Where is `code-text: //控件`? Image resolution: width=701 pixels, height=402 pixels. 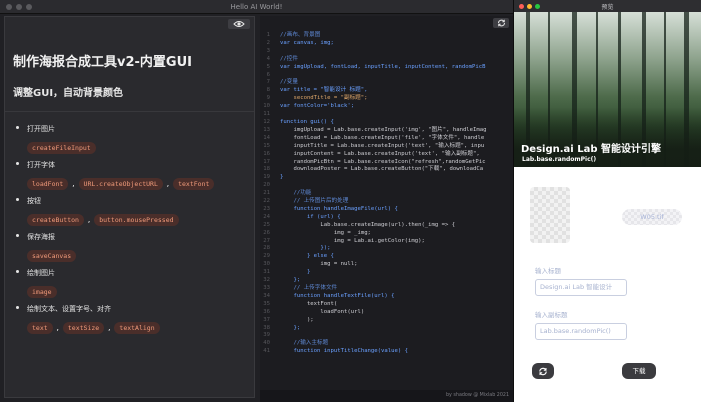
code-text: //控件 is located at coordinates (289, 58).